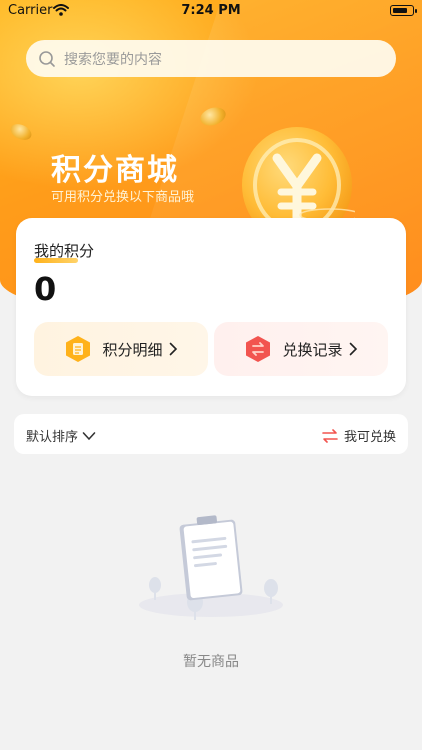 This screenshot has height=750, width=422. What do you see at coordinates (89, 435) in the screenshot?
I see `chevron-down-icon` at bounding box center [89, 435].